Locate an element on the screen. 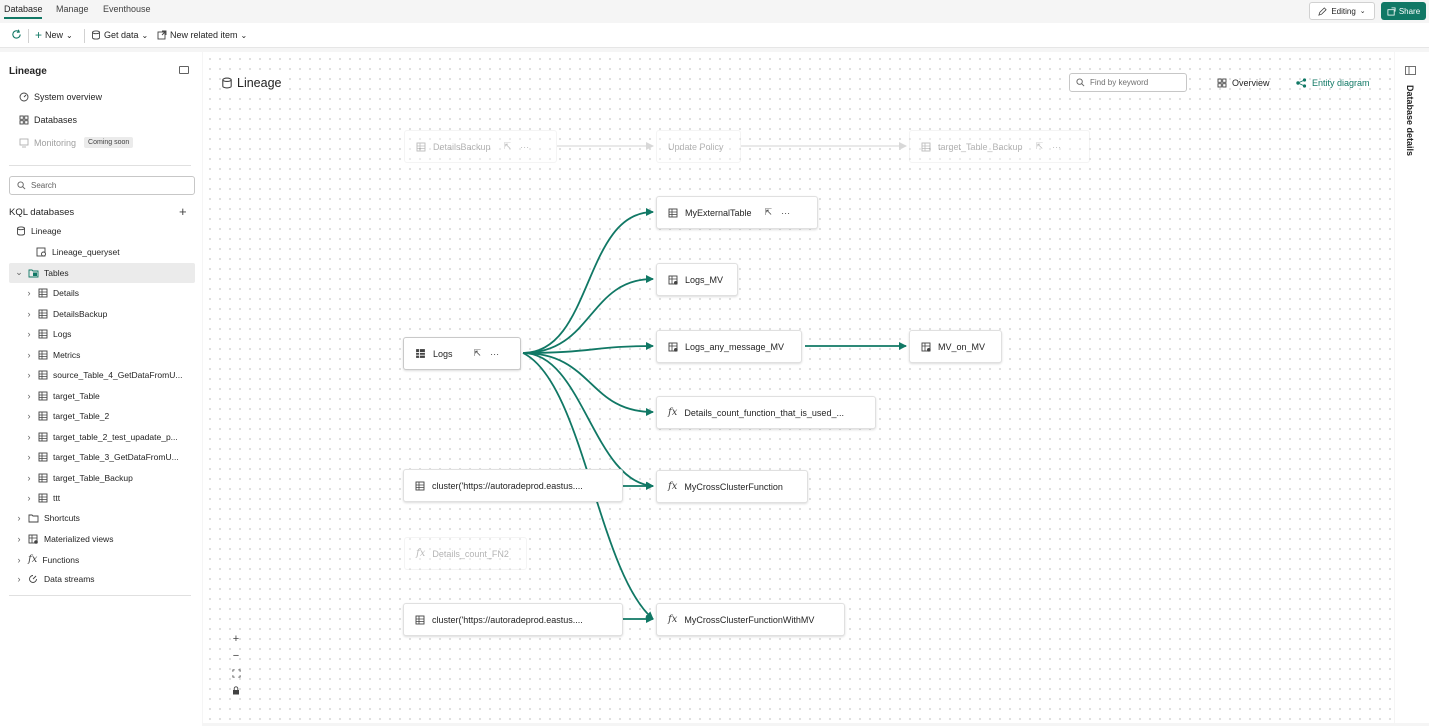 The height and width of the screenshot is (726, 1429). find-by-keyword-input: Find by keyword is located at coordinates (1128, 82).